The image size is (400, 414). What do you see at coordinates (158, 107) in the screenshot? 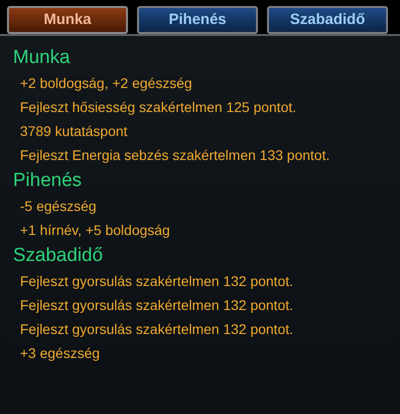
I see `effect-text: Fejleszt hősiesség szakértelmen 125 pontot.` at bounding box center [158, 107].